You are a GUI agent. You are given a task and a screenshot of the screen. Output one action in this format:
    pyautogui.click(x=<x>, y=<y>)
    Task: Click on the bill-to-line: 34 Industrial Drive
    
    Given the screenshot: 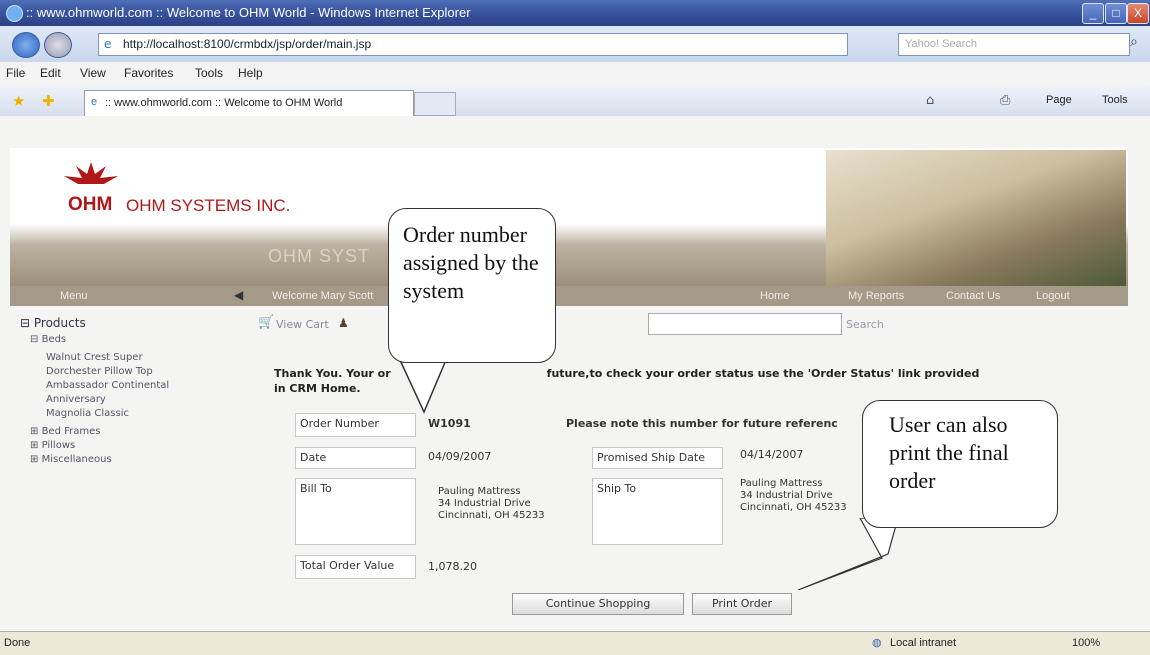 What is the action you would take?
    pyautogui.click(x=484, y=503)
    